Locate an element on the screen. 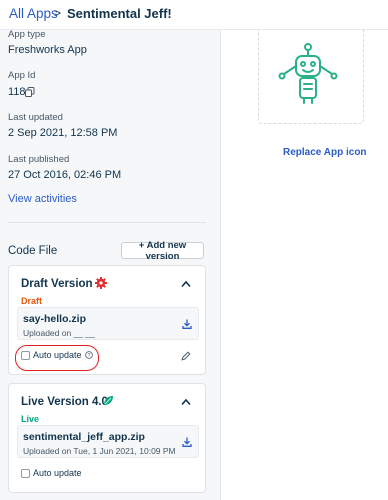 This screenshot has width=388, height=500. panel-divider is located at coordinates (220, 265).